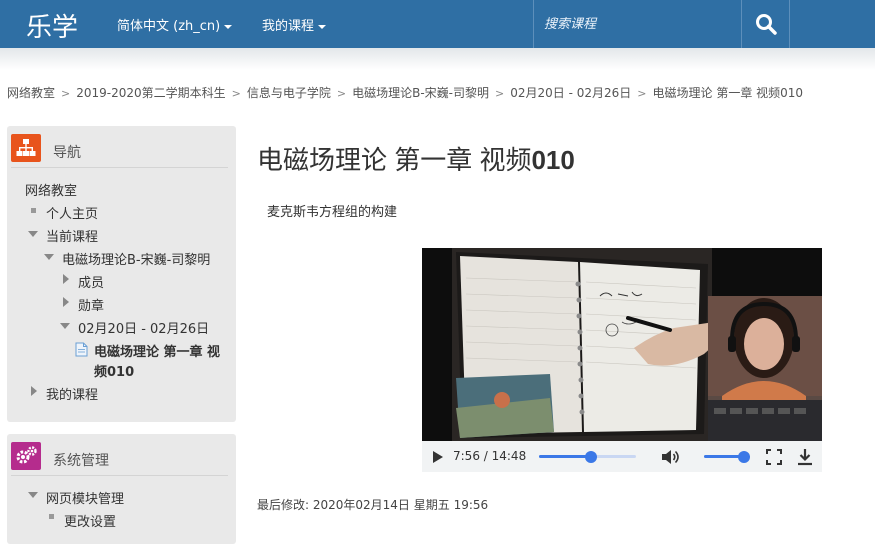 Image resolution: width=875 pixels, height=544 pixels. What do you see at coordinates (119, 151) in the screenshot?
I see `navigation-block-header: 导航` at bounding box center [119, 151].